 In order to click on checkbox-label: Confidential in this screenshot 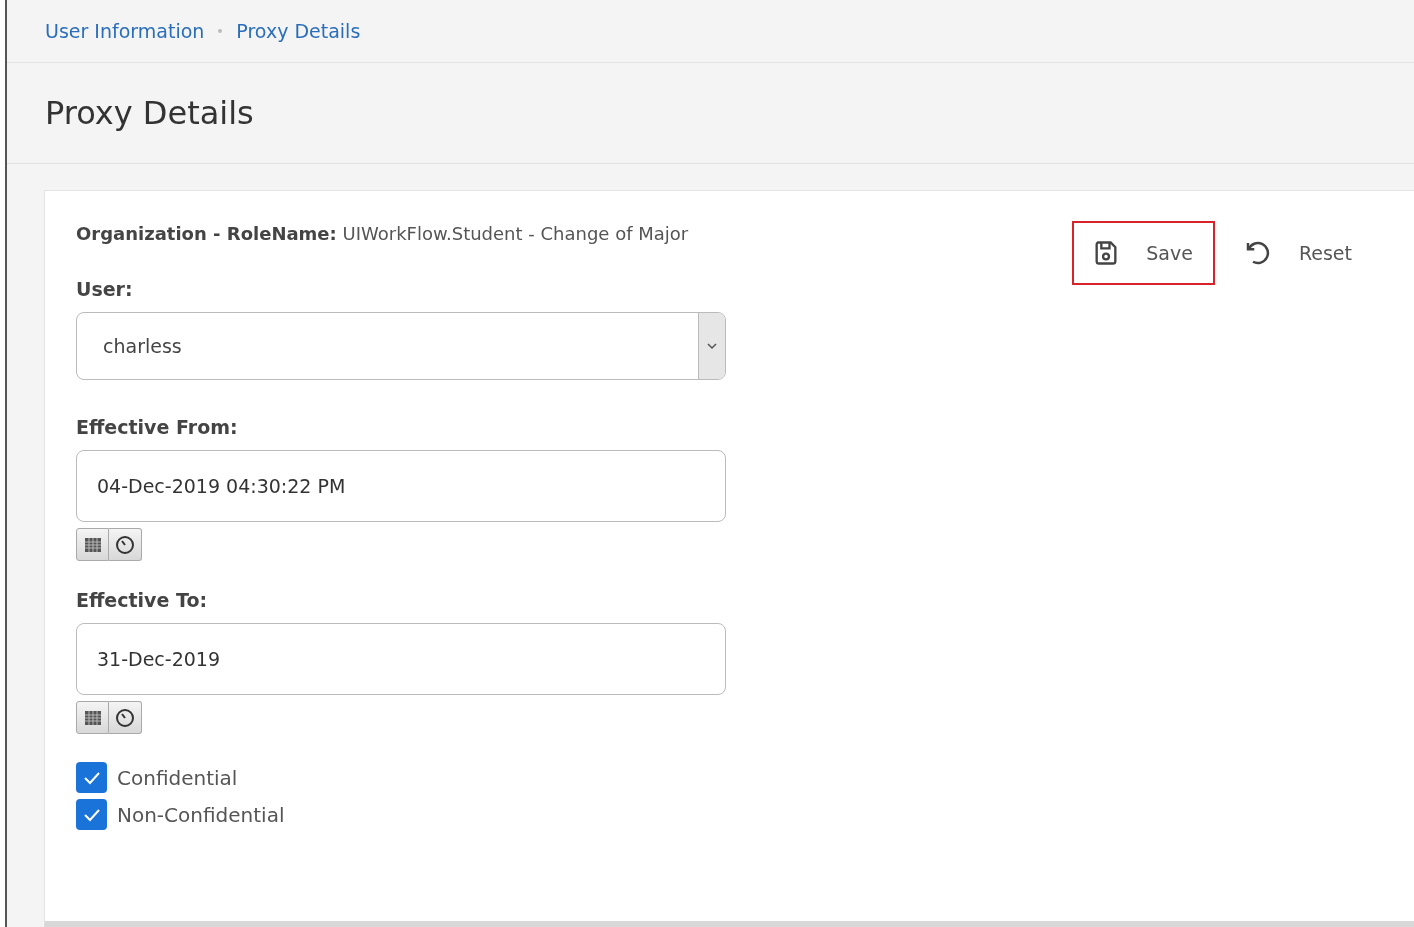, I will do `click(177, 777)`.